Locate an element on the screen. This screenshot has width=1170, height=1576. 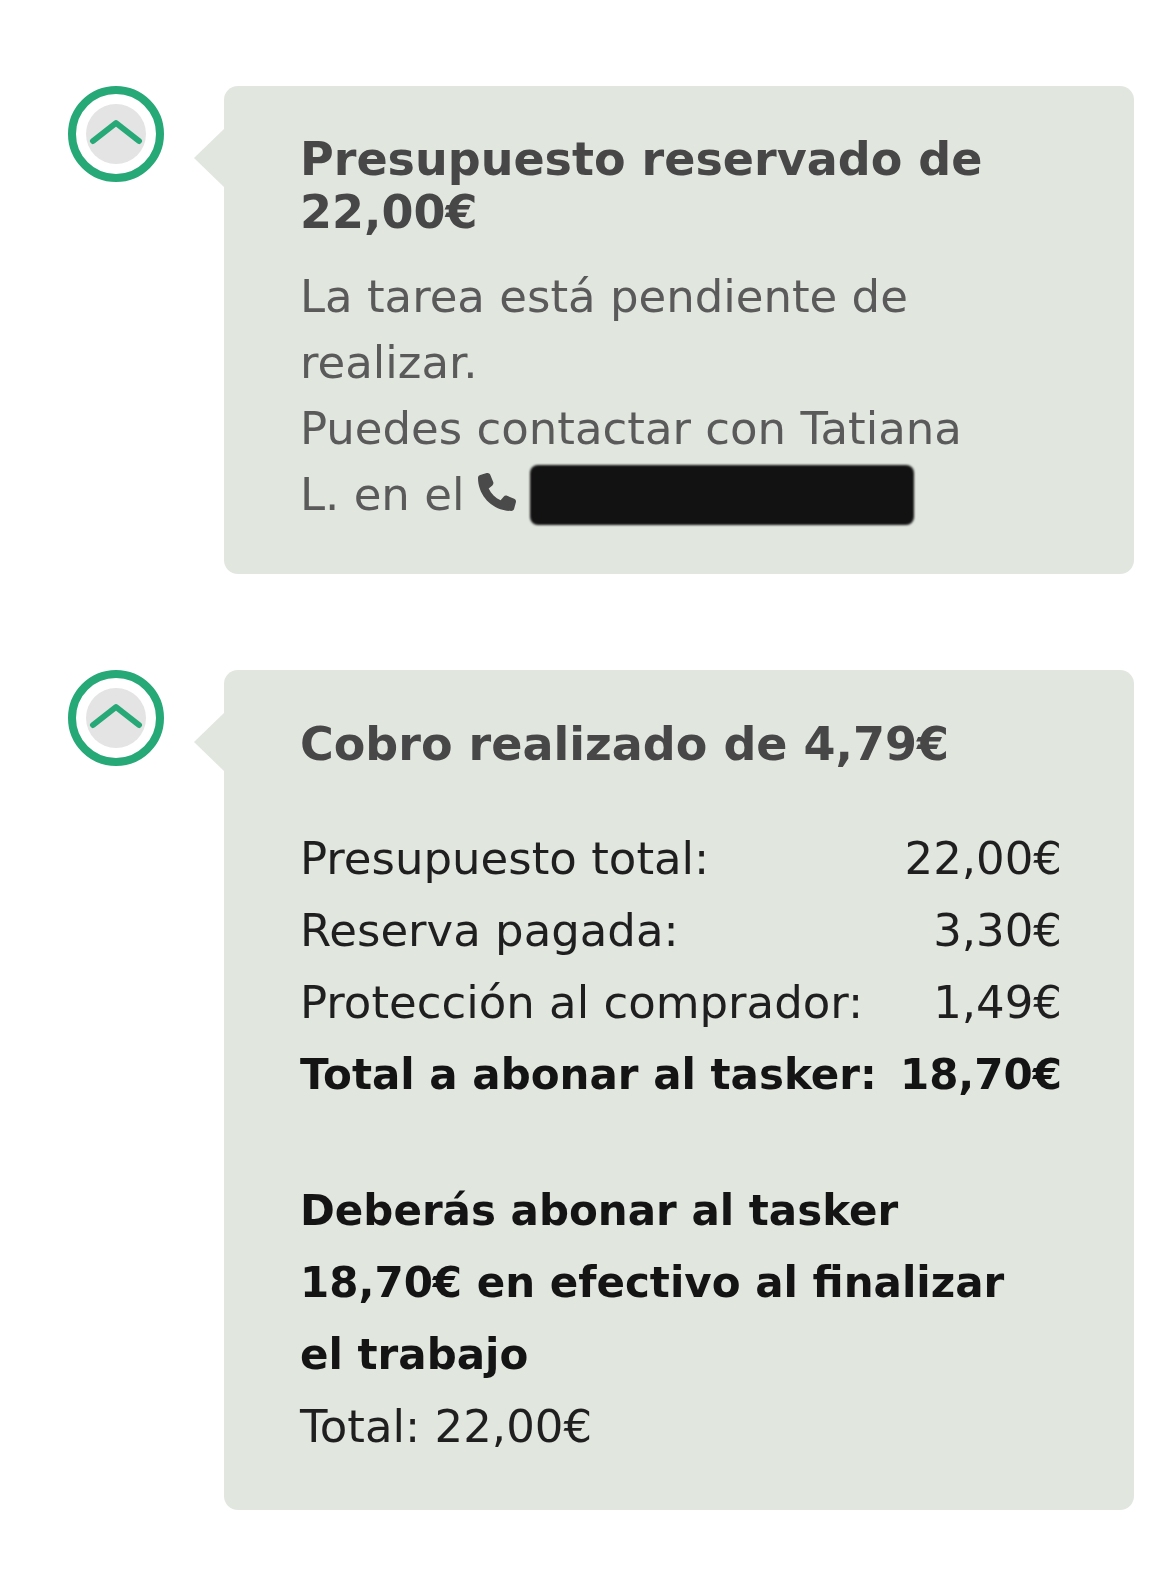
card-title: Presupuesto reservado de 22,00€ is located at coordinates (642, 186).